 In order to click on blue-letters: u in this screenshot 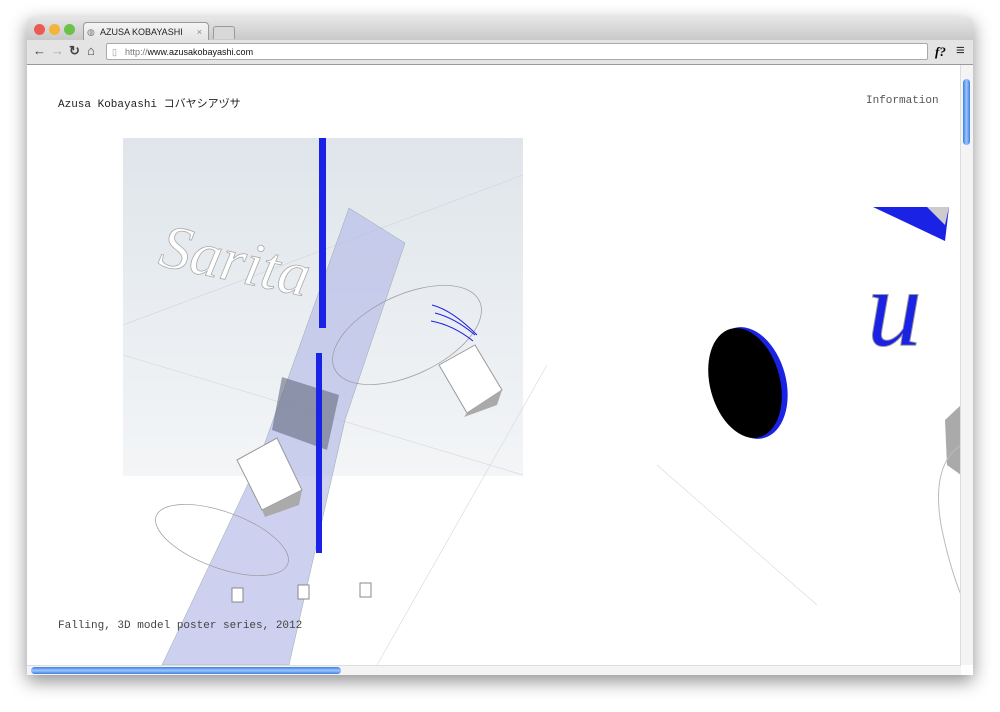, I will do `click(894, 308)`.